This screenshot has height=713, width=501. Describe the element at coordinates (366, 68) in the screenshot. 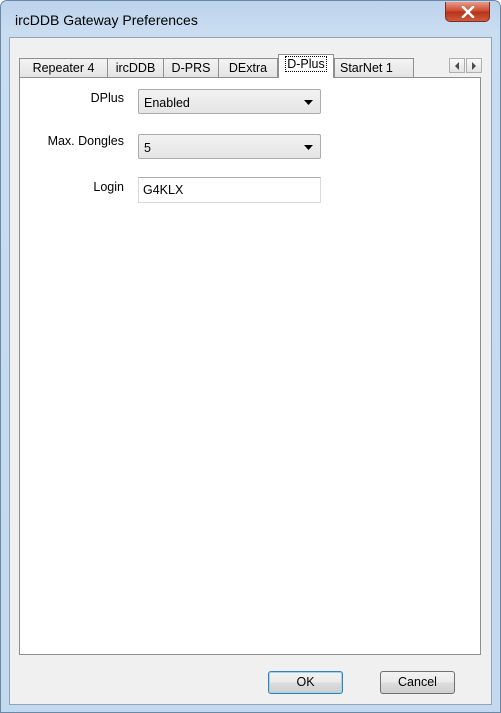

I see `tab-label: StarNet 1` at that location.